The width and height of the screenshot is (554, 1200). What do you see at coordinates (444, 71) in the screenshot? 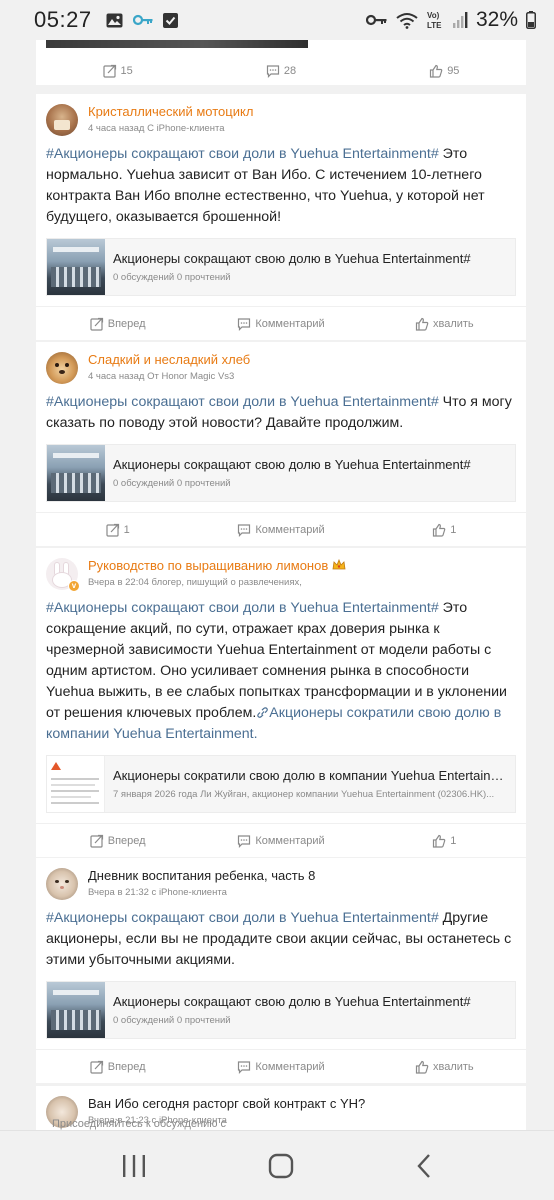
I see `like-button: 95` at bounding box center [444, 71].